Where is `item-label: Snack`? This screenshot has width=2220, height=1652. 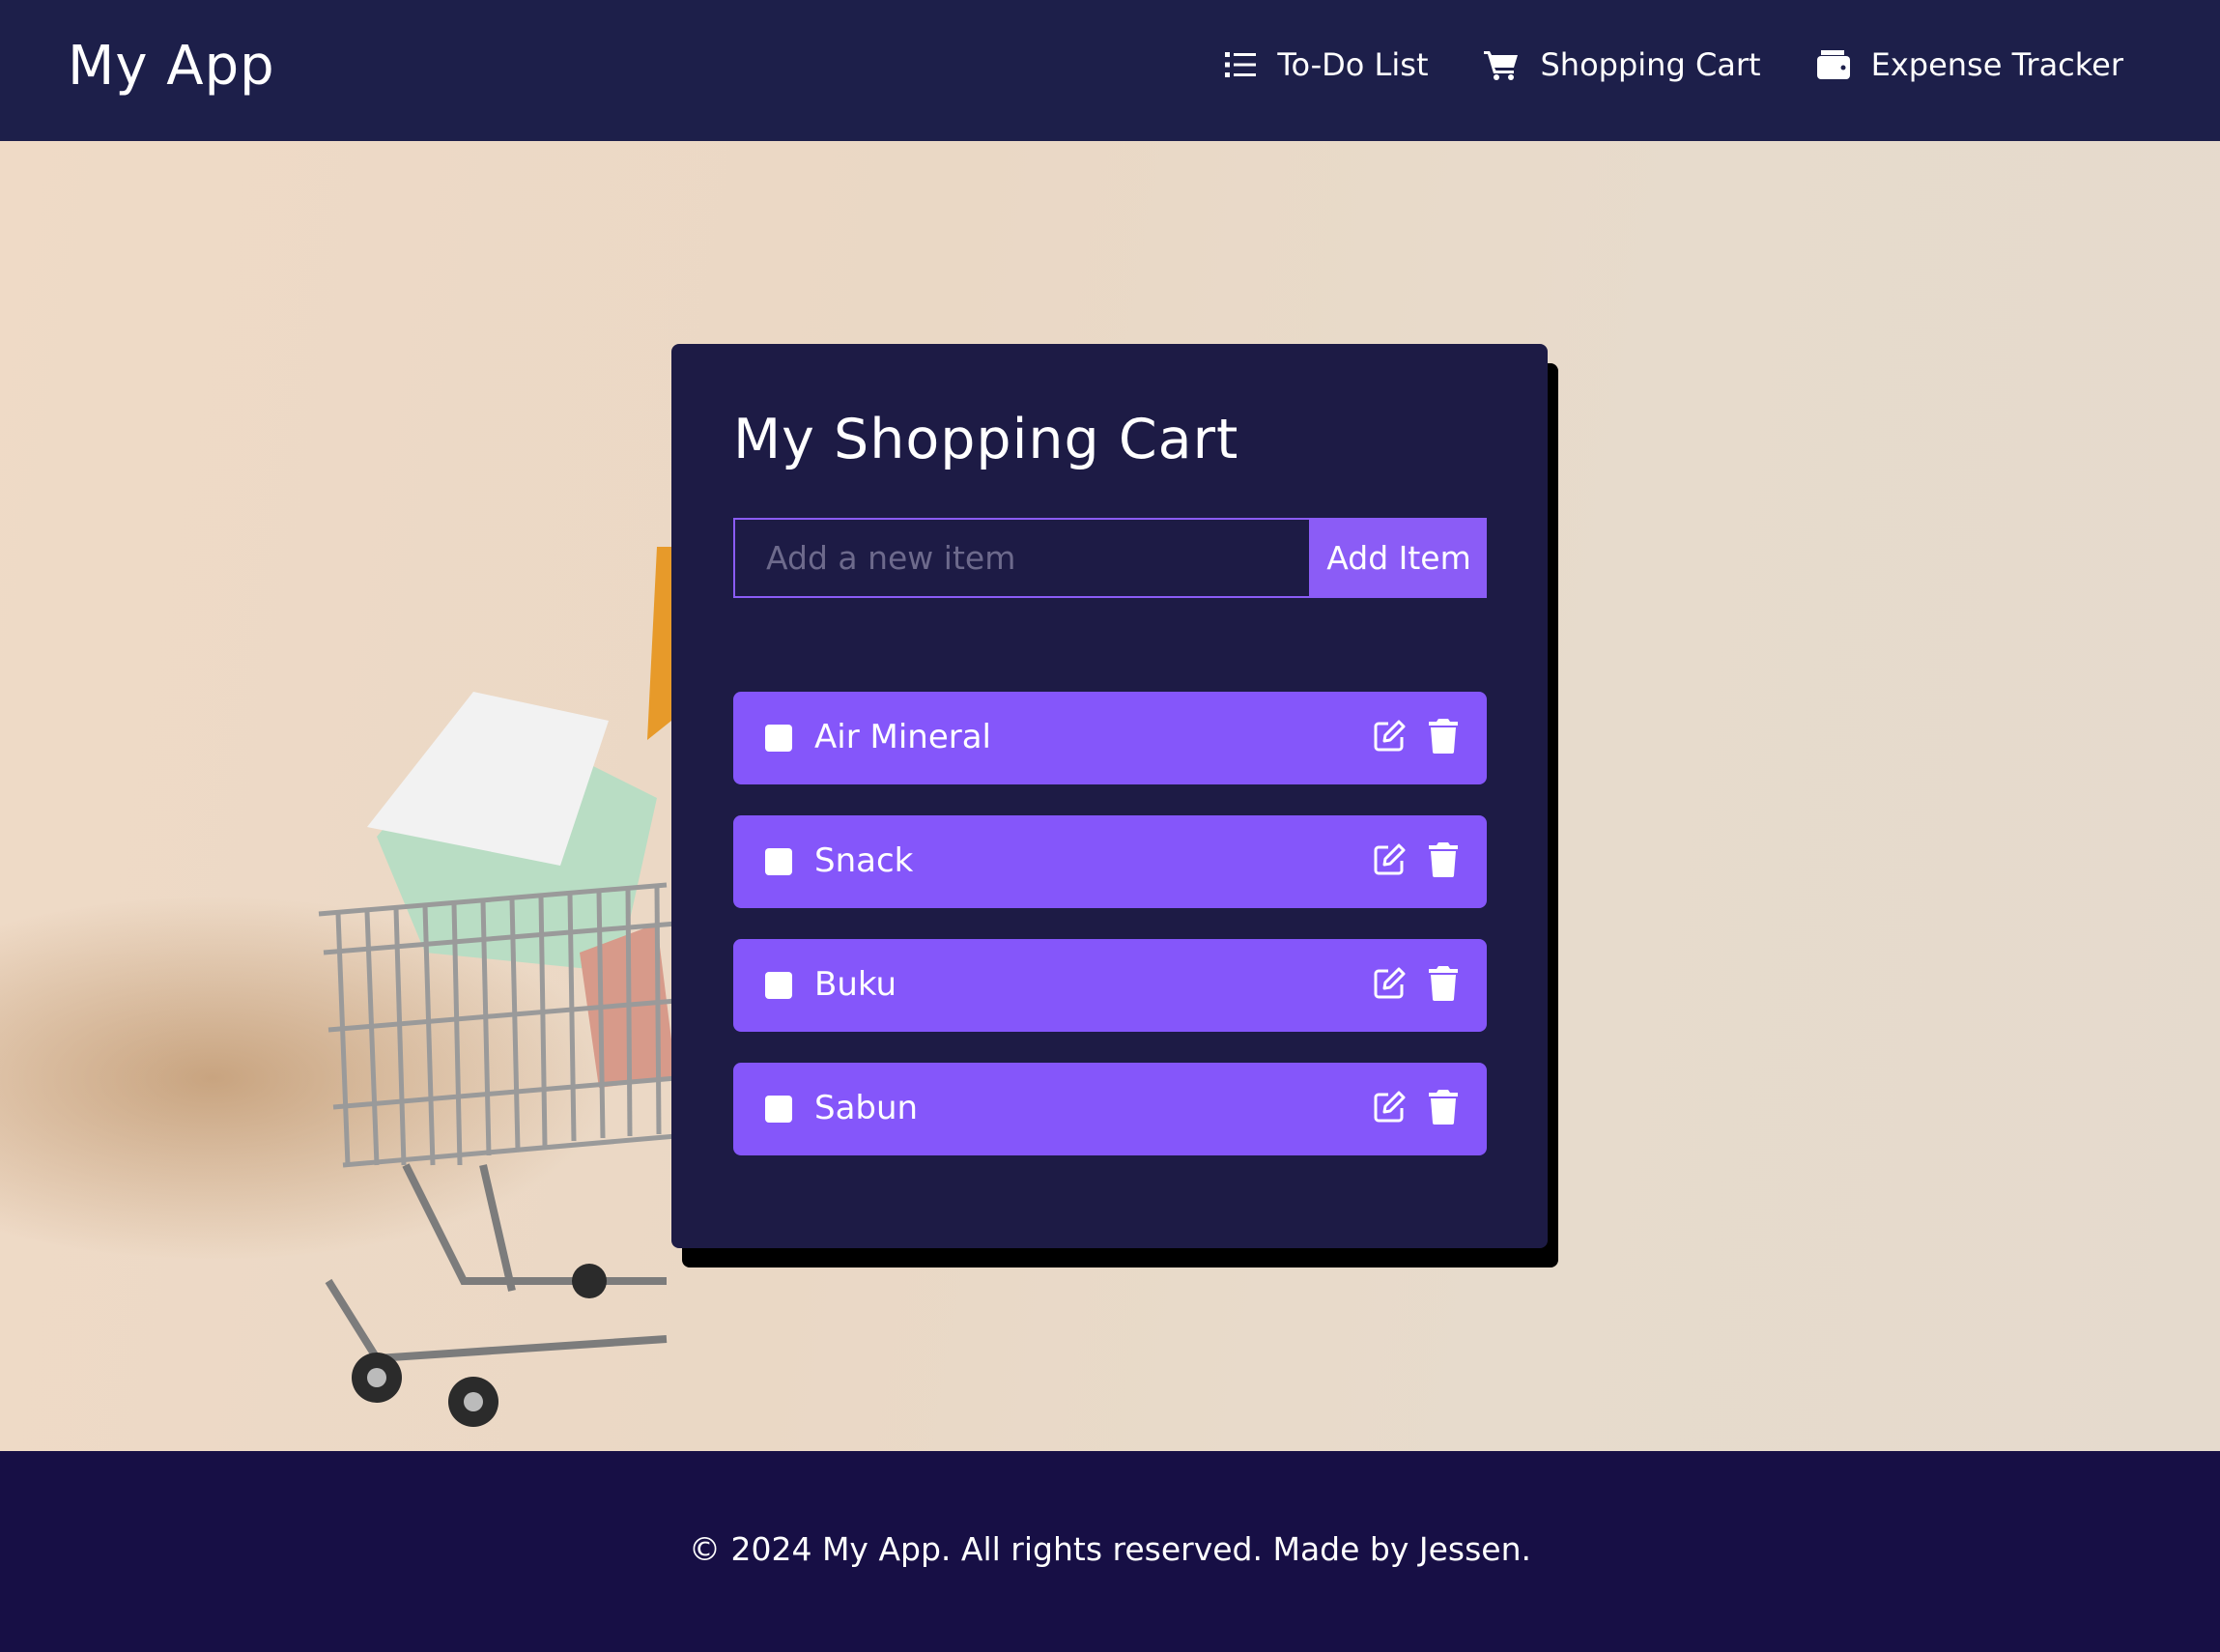 item-label: Snack is located at coordinates (864, 860).